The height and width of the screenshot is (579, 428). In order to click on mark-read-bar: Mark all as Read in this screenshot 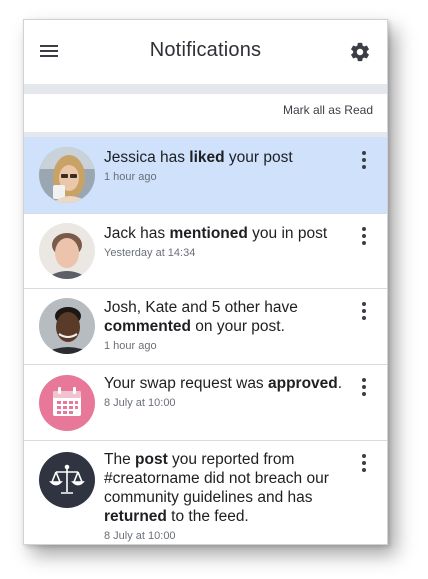, I will do `click(205, 113)`.